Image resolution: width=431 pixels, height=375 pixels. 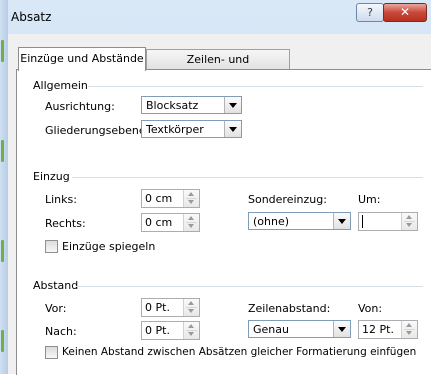 I want to click on gliederungsebene-value: Textkörper, so click(x=175, y=129).